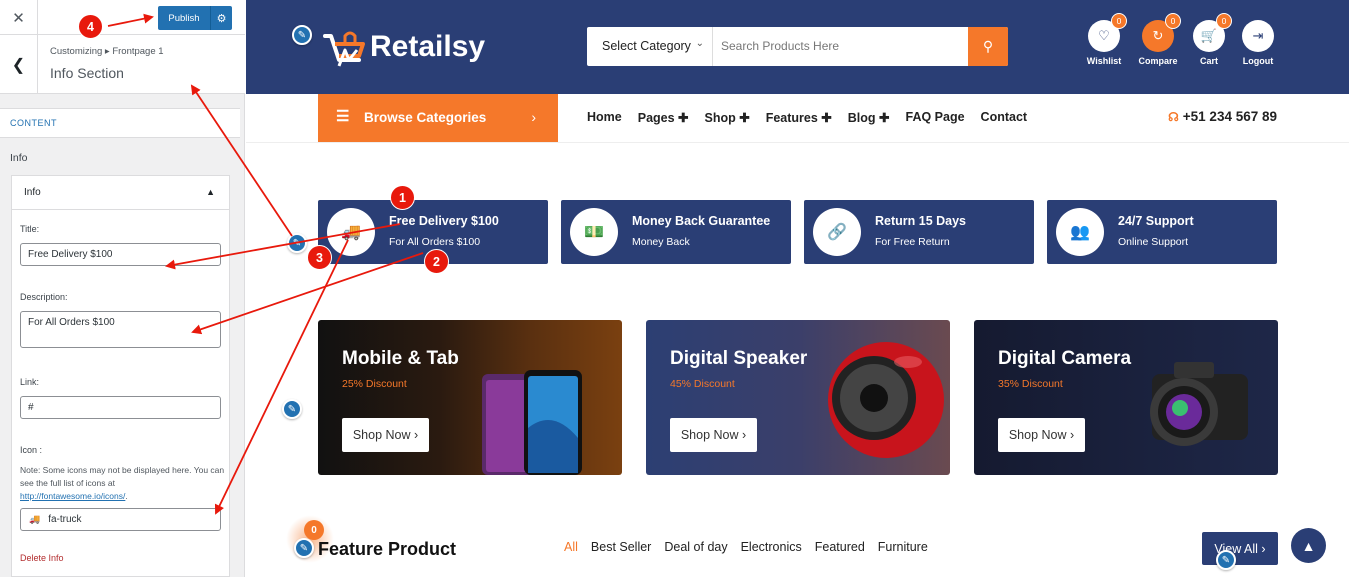 The height and width of the screenshot is (577, 1349). What do you see at coordinates (1173, 117) in the screenshot?
I see `headset-icon: ☊` at bounding box center [1173, 117].